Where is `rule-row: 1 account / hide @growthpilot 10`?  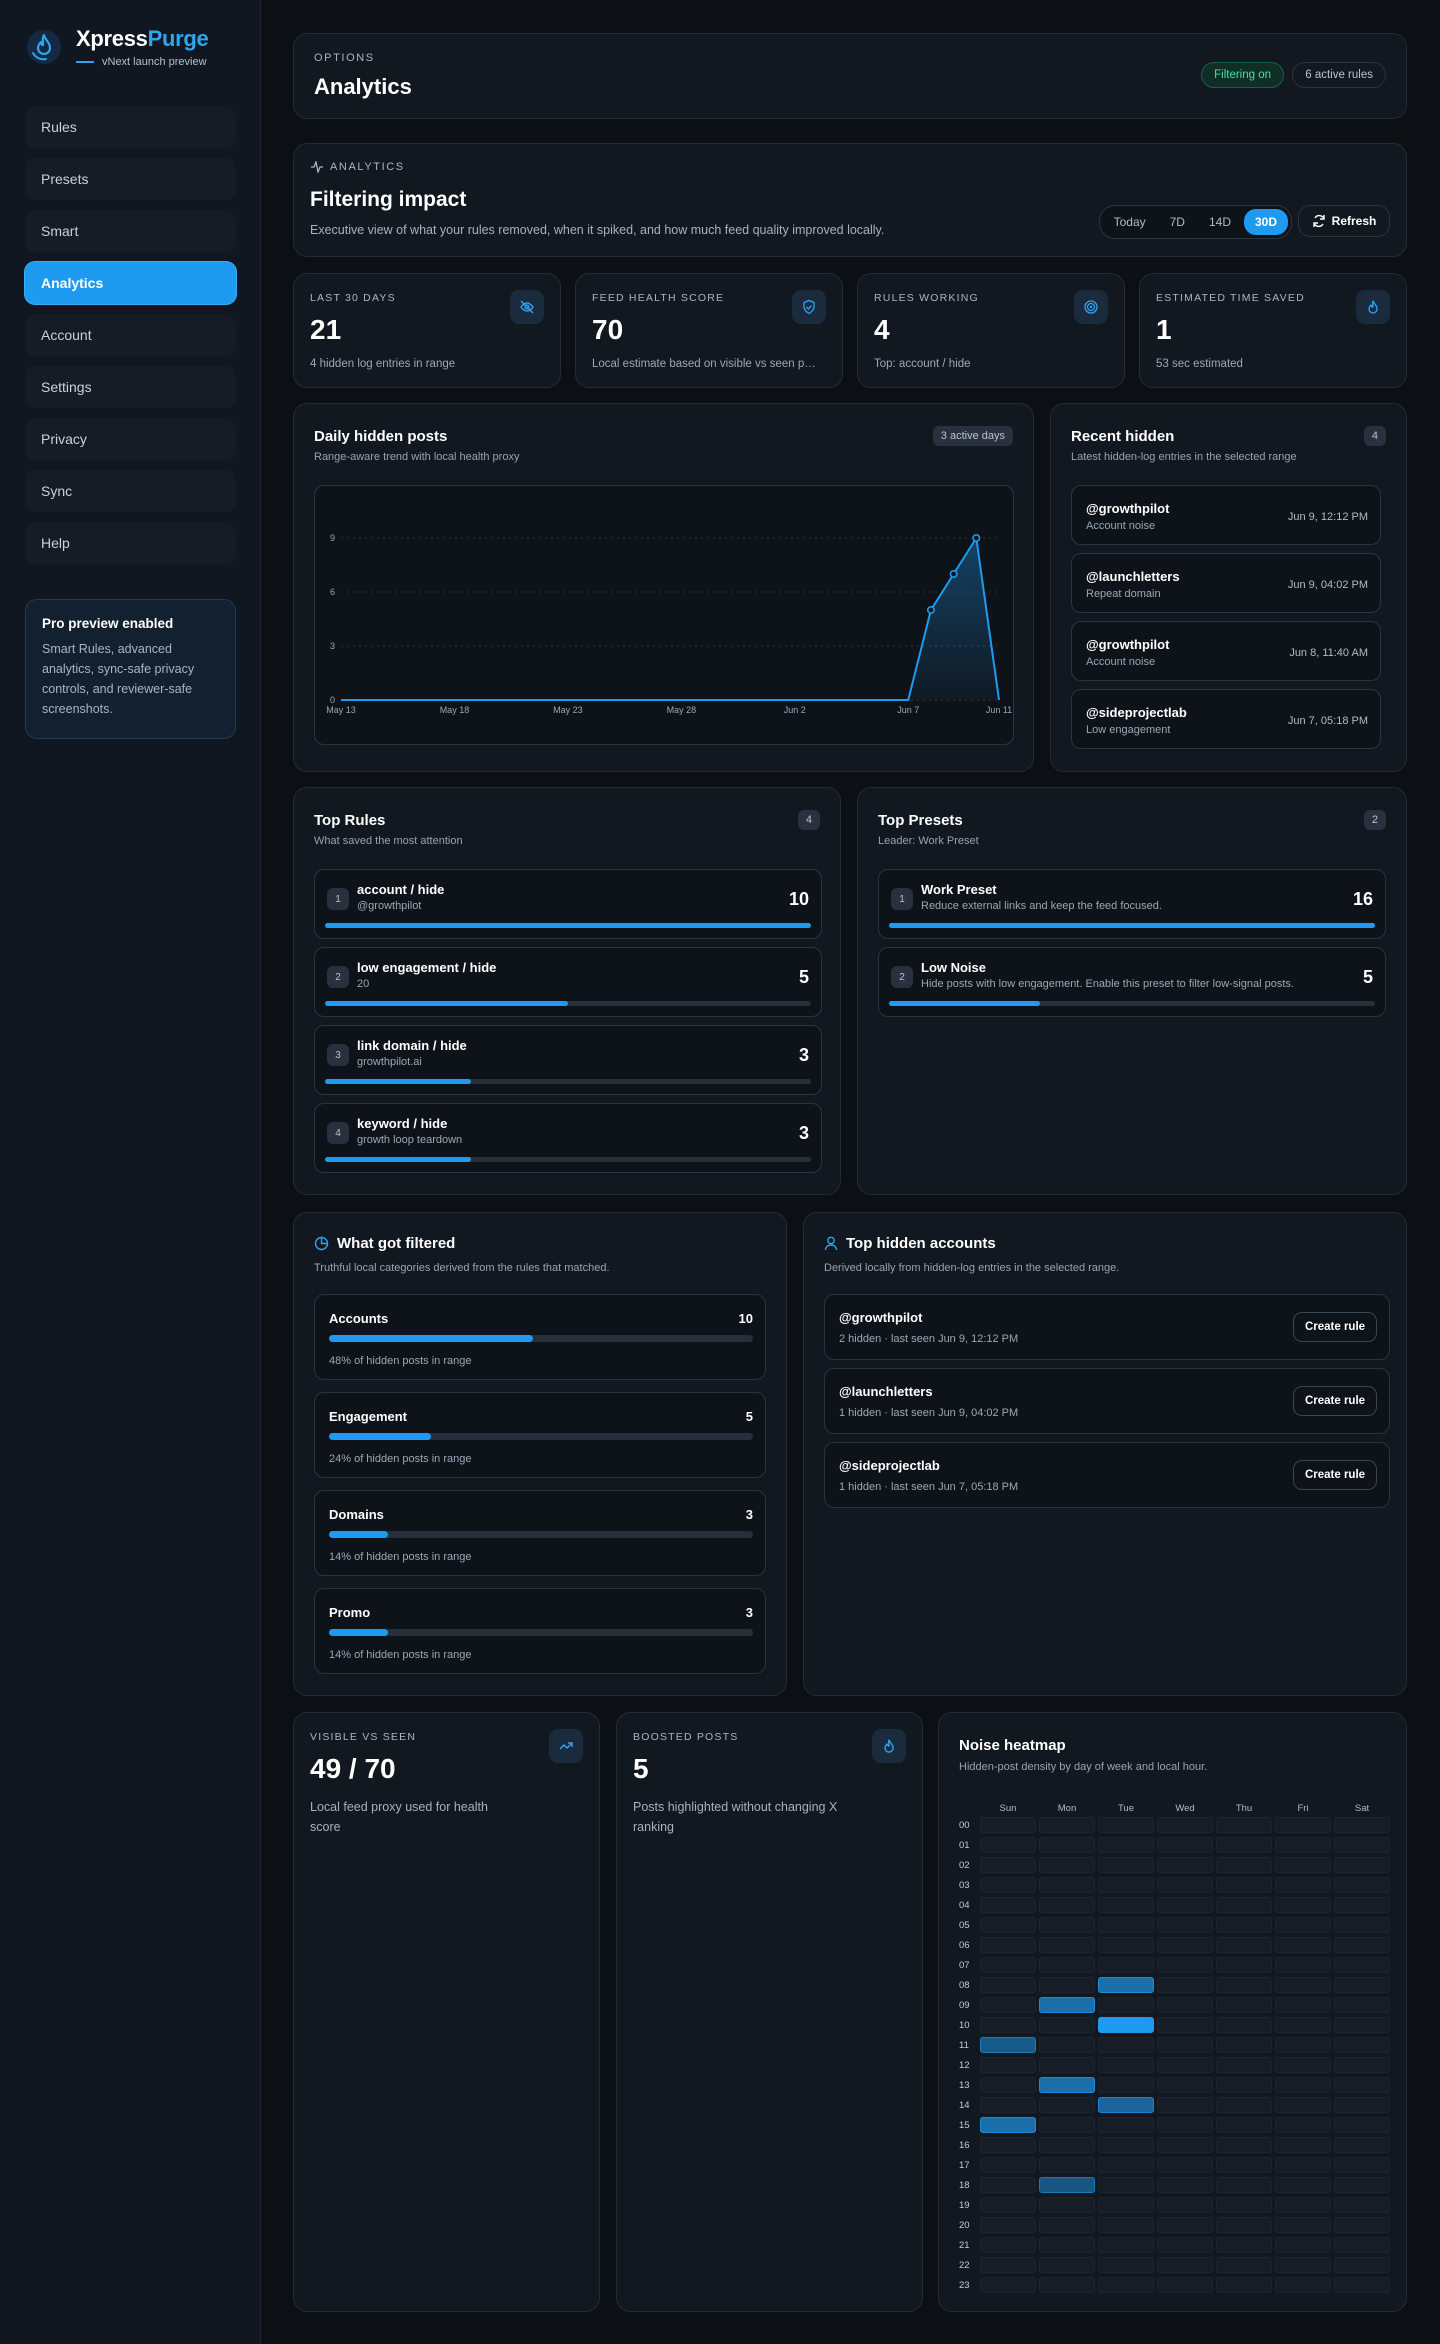 rule-row: 1 account / hide @growthpilot 10 is located at coordinates (568, 904).